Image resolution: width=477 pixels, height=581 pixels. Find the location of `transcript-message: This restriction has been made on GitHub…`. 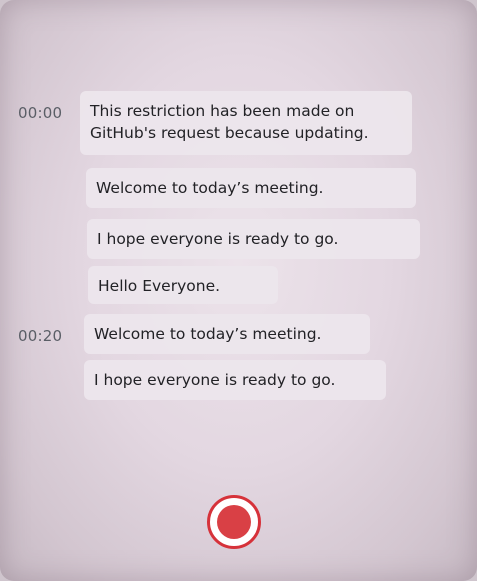

transcript-message: This restriction has been made on GitHub… is located at coordinates (246, 123).